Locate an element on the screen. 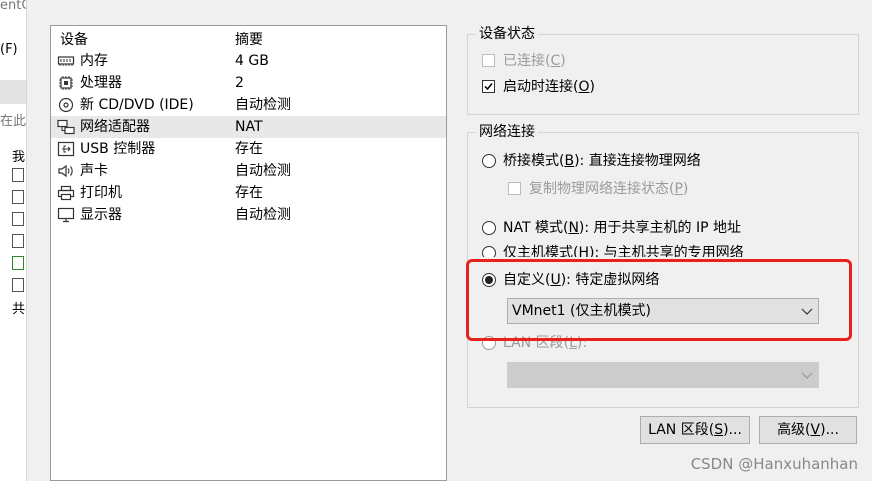 The height and width of the screenshot is (481, 872). summary-column-header: 摘要 is located at coordinates (249, 40).